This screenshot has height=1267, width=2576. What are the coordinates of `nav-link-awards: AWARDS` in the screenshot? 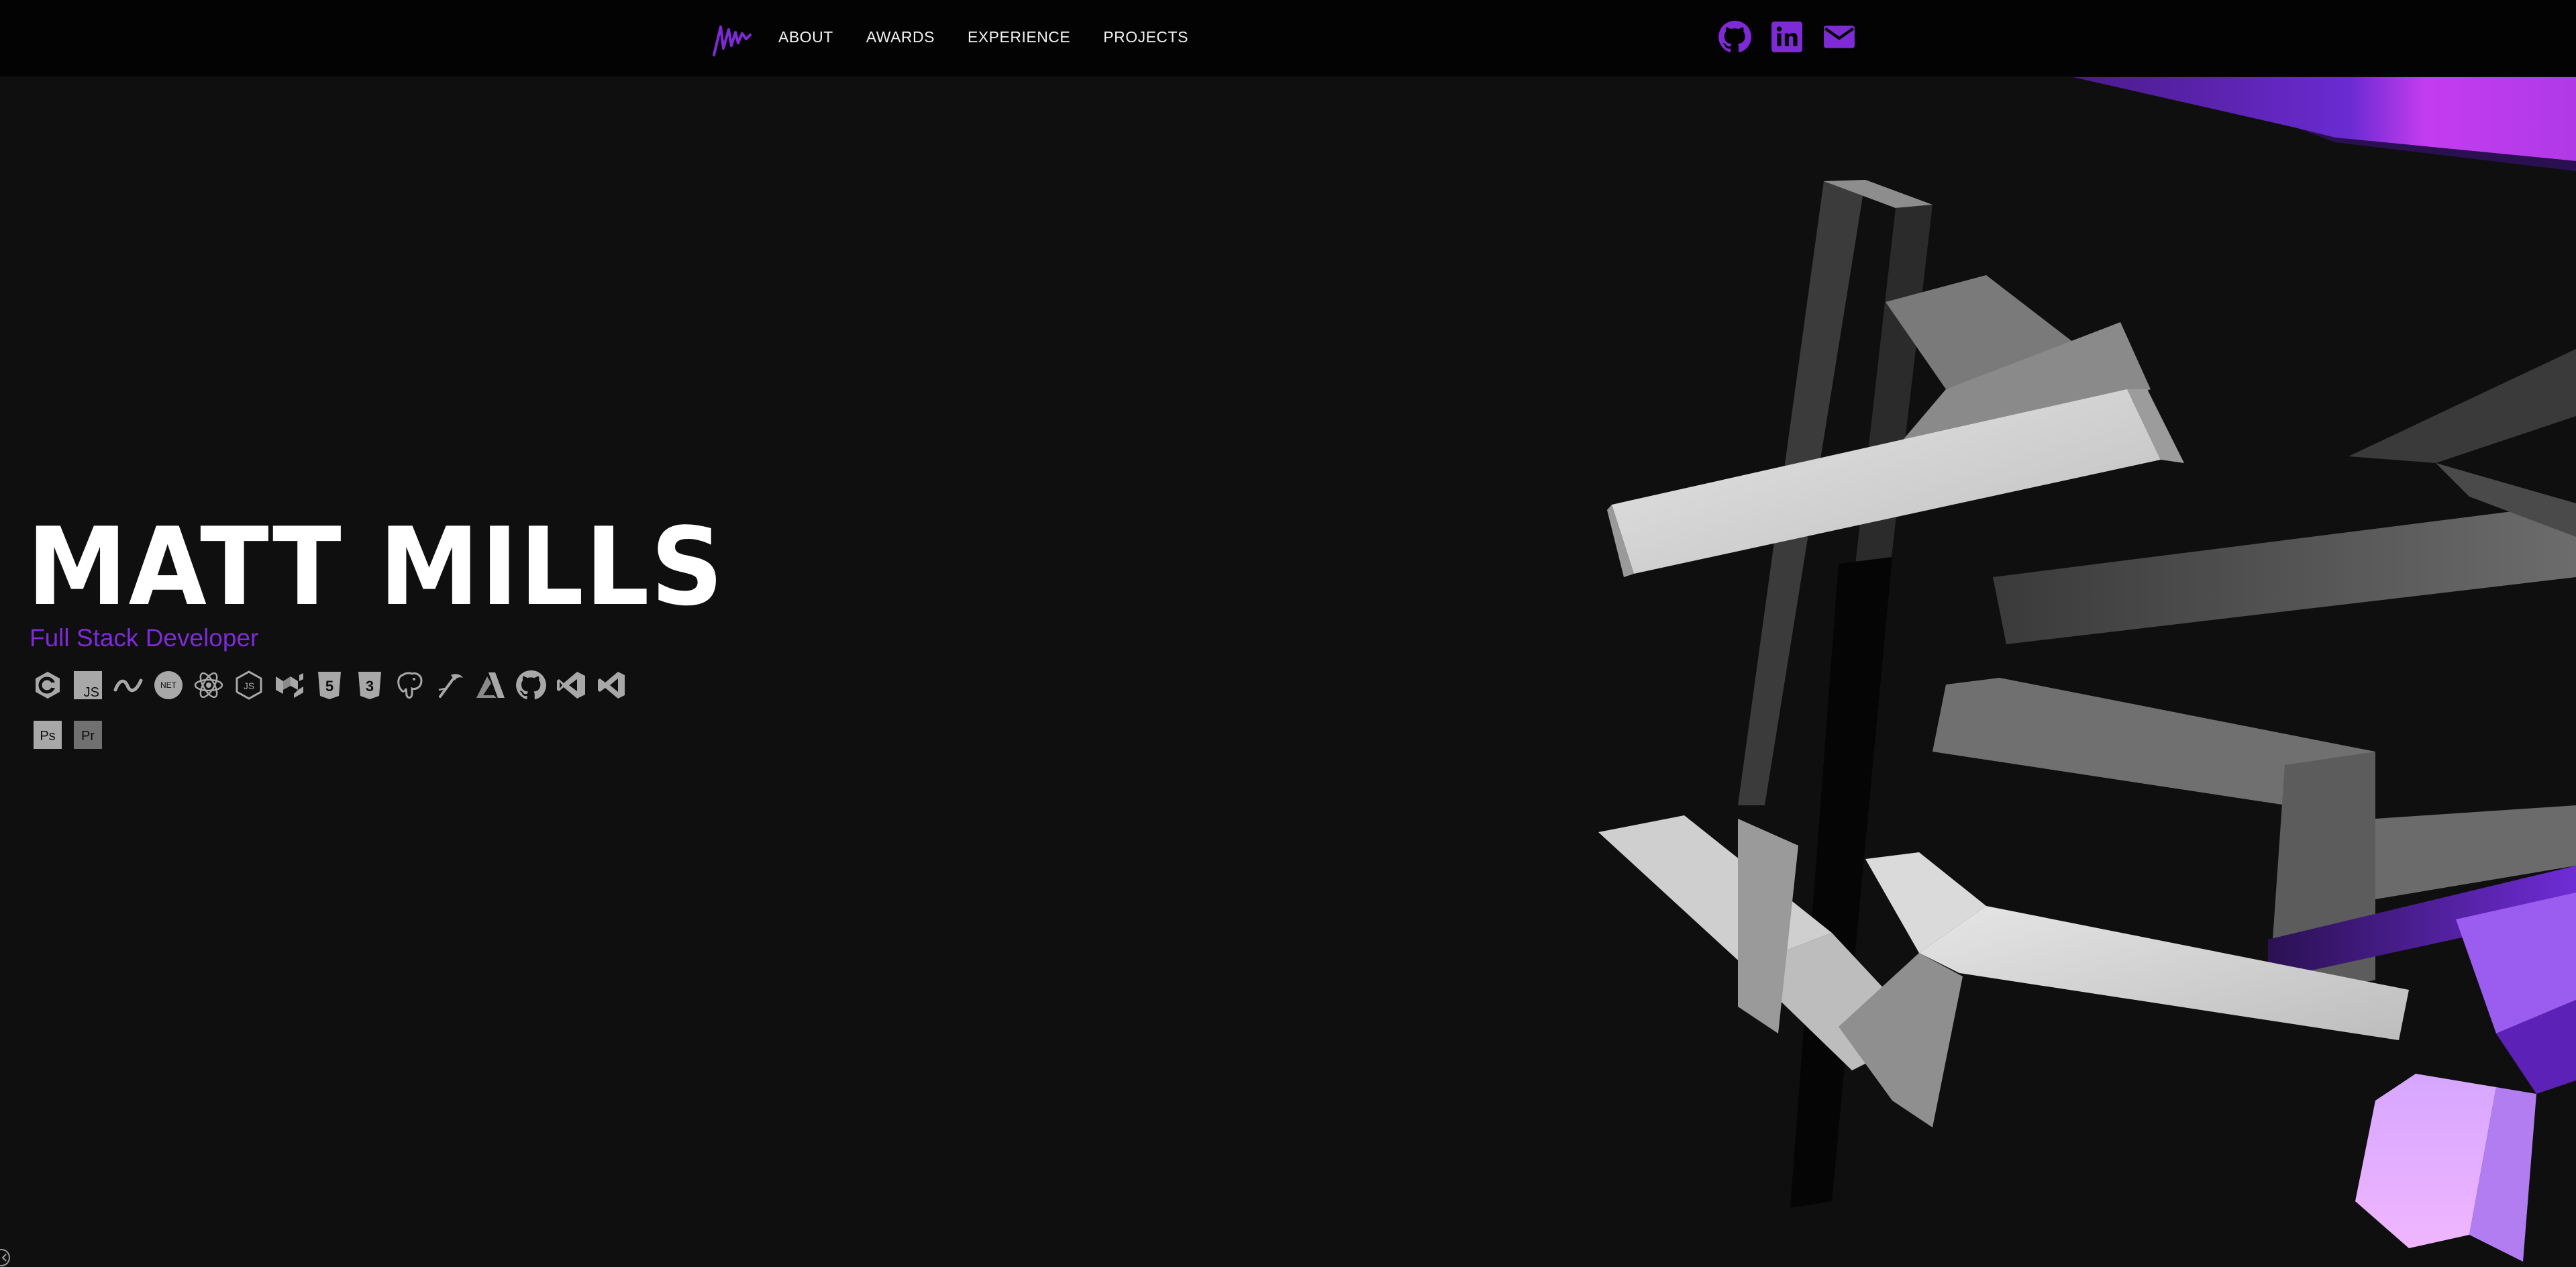 It's located at (900, 37).